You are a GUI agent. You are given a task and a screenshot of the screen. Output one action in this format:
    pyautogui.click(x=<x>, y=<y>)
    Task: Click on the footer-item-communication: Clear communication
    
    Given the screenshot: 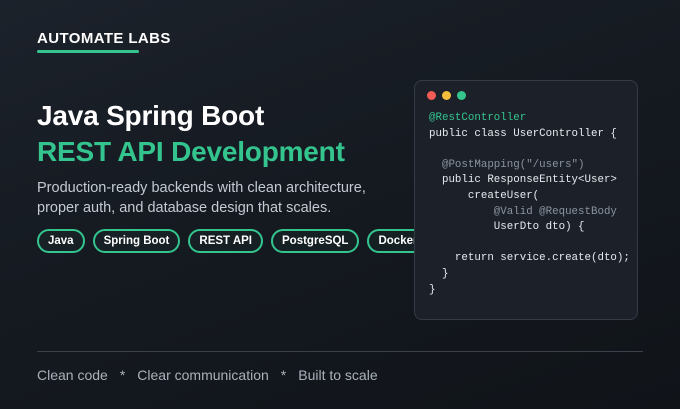 What is the action you would take?
    pyautogui.click(x=203, y=375)
    